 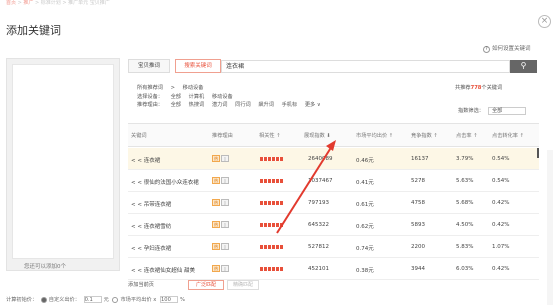 I want to click on filter-all: 所有推荐词, so click(x=150, y=88).